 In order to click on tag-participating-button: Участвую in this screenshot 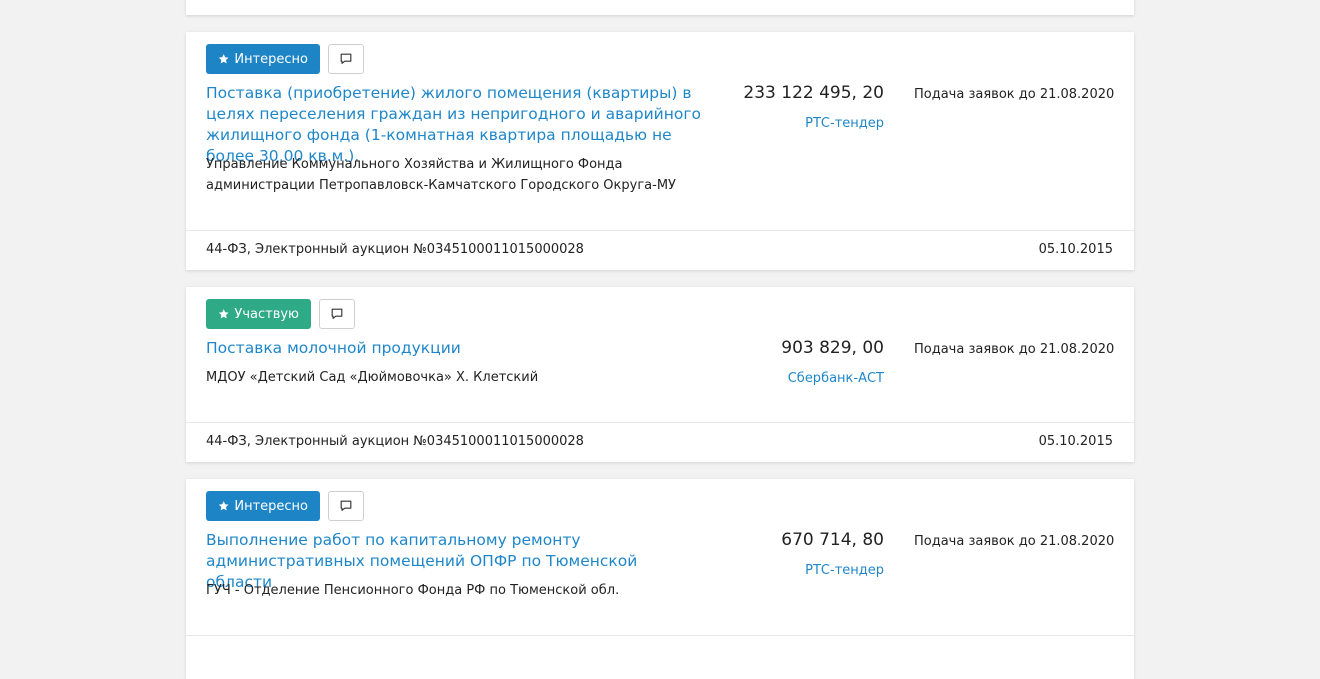, I will do `click(258, 314)`.